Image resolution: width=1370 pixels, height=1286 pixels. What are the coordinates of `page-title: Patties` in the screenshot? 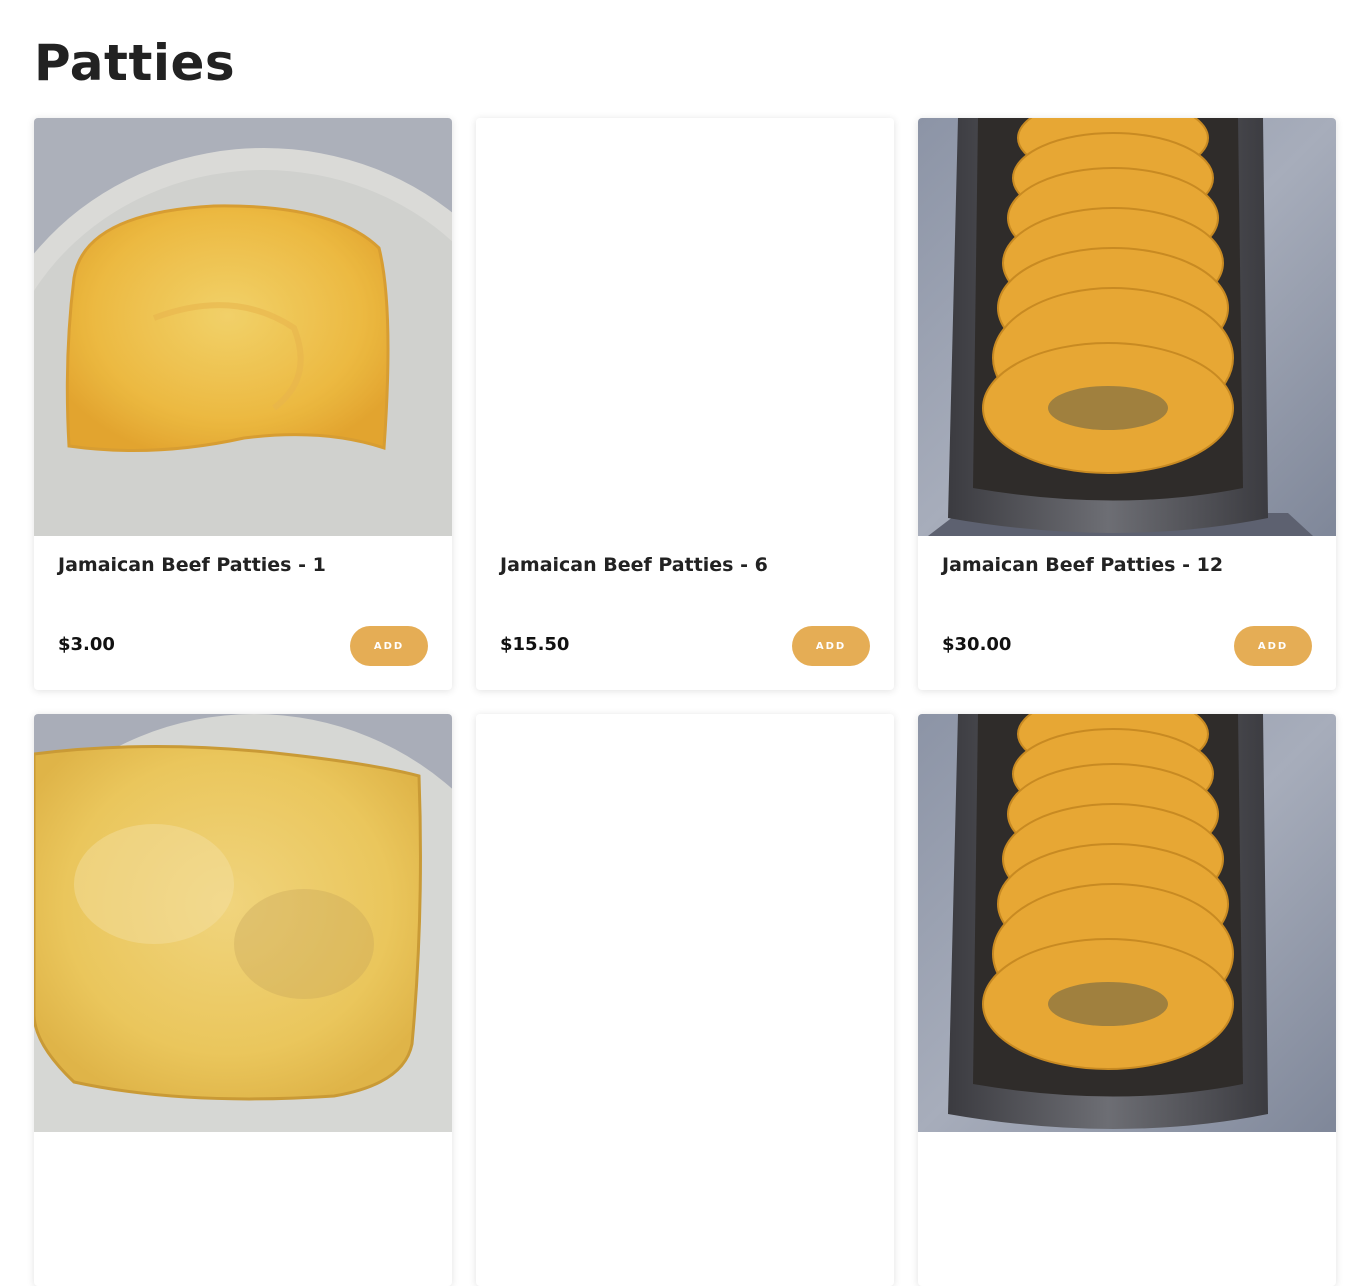 It's located at (135, 63).